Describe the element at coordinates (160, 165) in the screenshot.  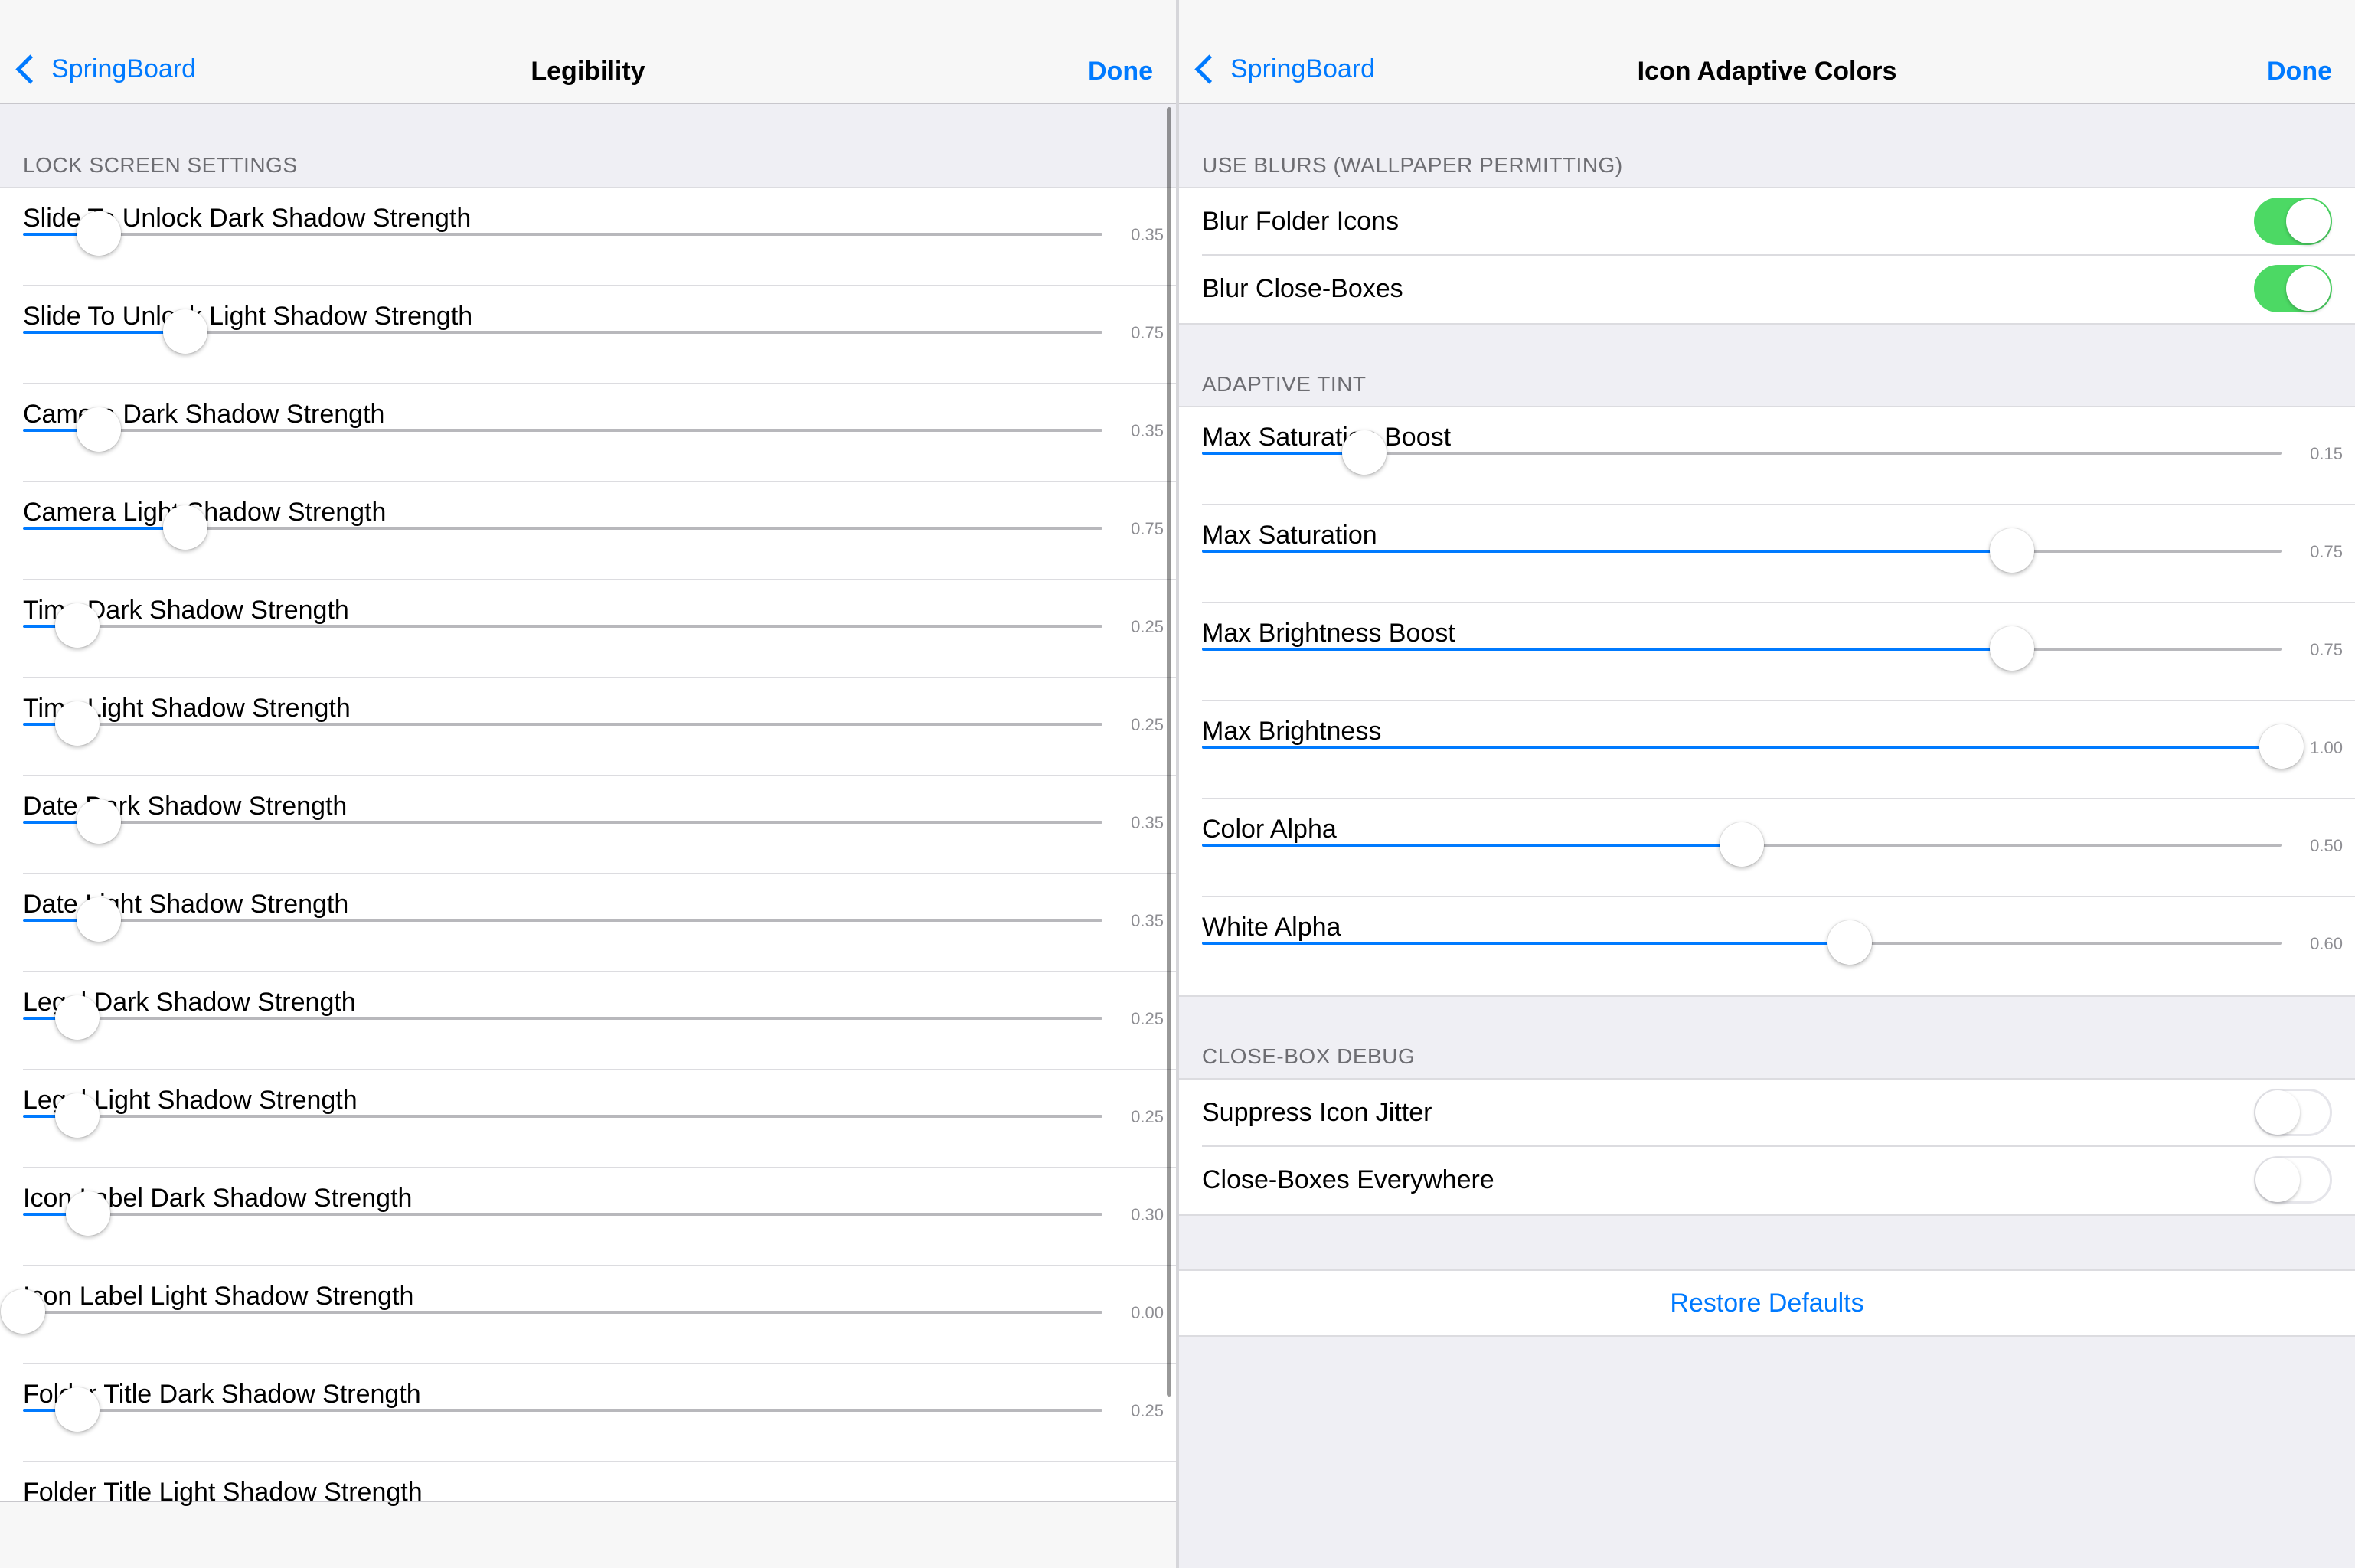
I see `lock-screen-settings-header: LOCK SCREEN SETTINGS` at that location.